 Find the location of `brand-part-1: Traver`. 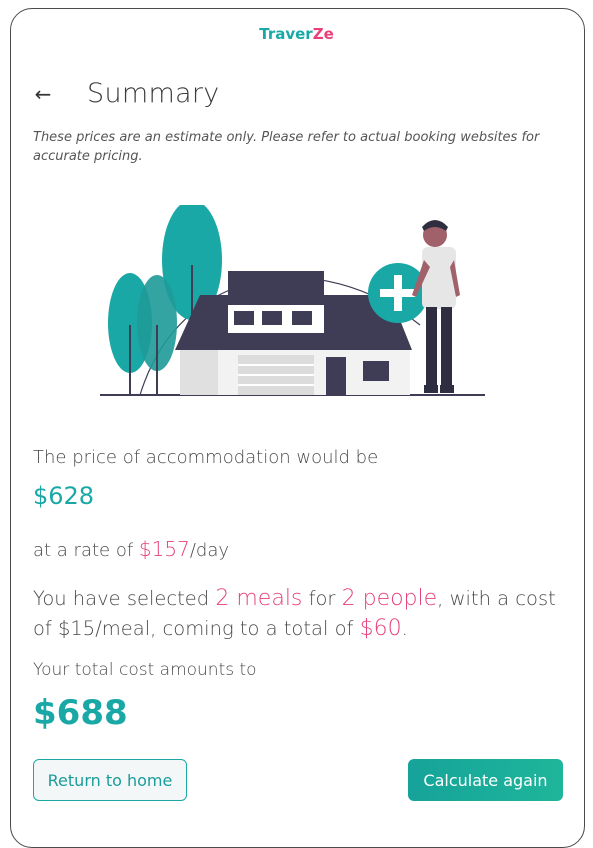

brand-part-1: Traver is located at coordinates (286, 34).